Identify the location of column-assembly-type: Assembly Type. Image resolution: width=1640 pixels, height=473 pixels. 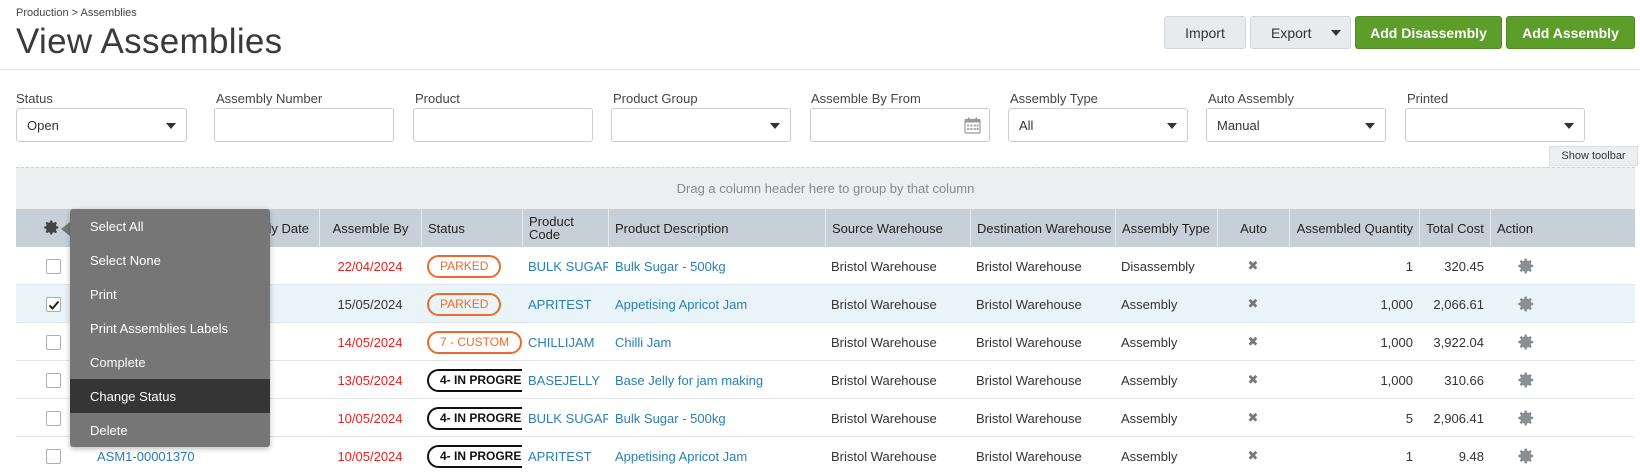
(1166, 228).